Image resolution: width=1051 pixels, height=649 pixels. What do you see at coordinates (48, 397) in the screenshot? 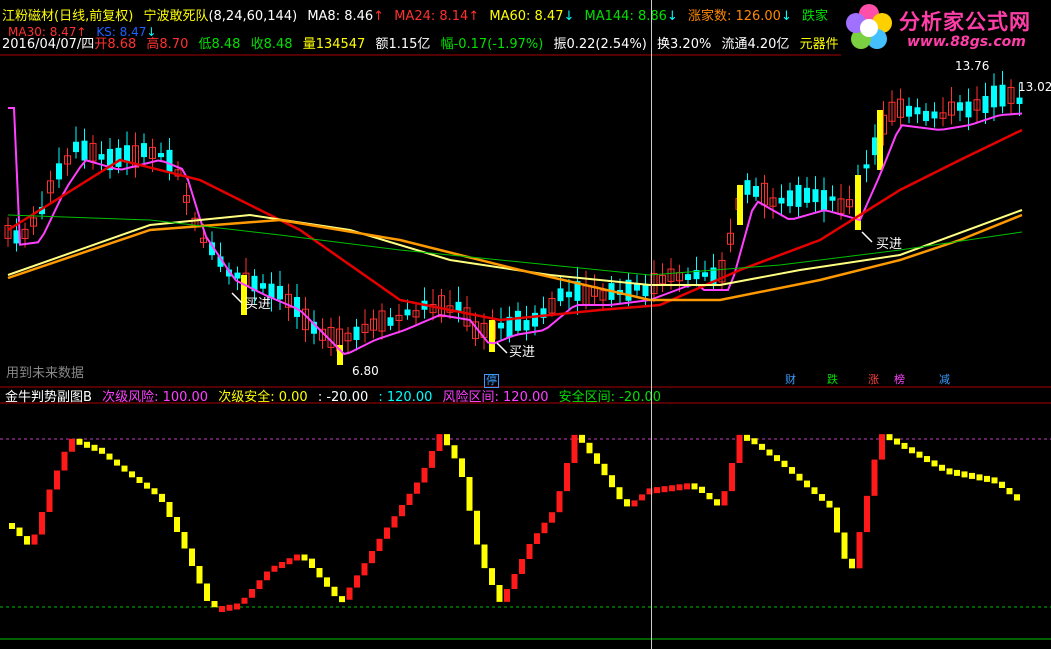
I see `sub-chart-title: 金牛判势副图B` at bounding box center [48, 397].